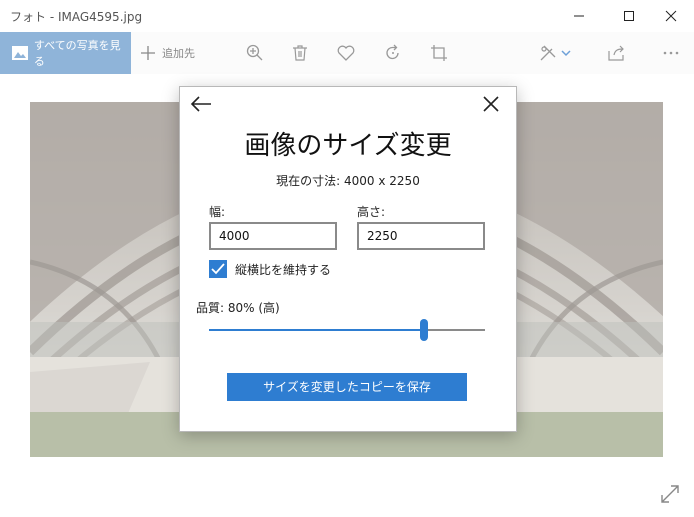 This screenshot has width=694, height=517. What do you see at coordinates (77, 53) in the screenshot?
I see `all-photos-label: すべての写真を見る` at bounding box center [77, 53].